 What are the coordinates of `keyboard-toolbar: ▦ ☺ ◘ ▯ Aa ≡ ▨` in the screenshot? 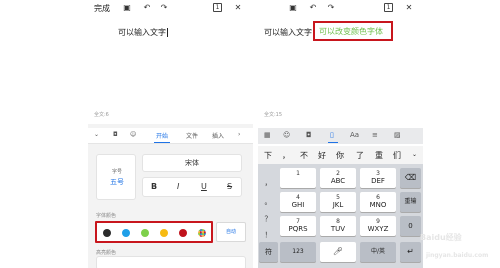 It's located at (340, 136).